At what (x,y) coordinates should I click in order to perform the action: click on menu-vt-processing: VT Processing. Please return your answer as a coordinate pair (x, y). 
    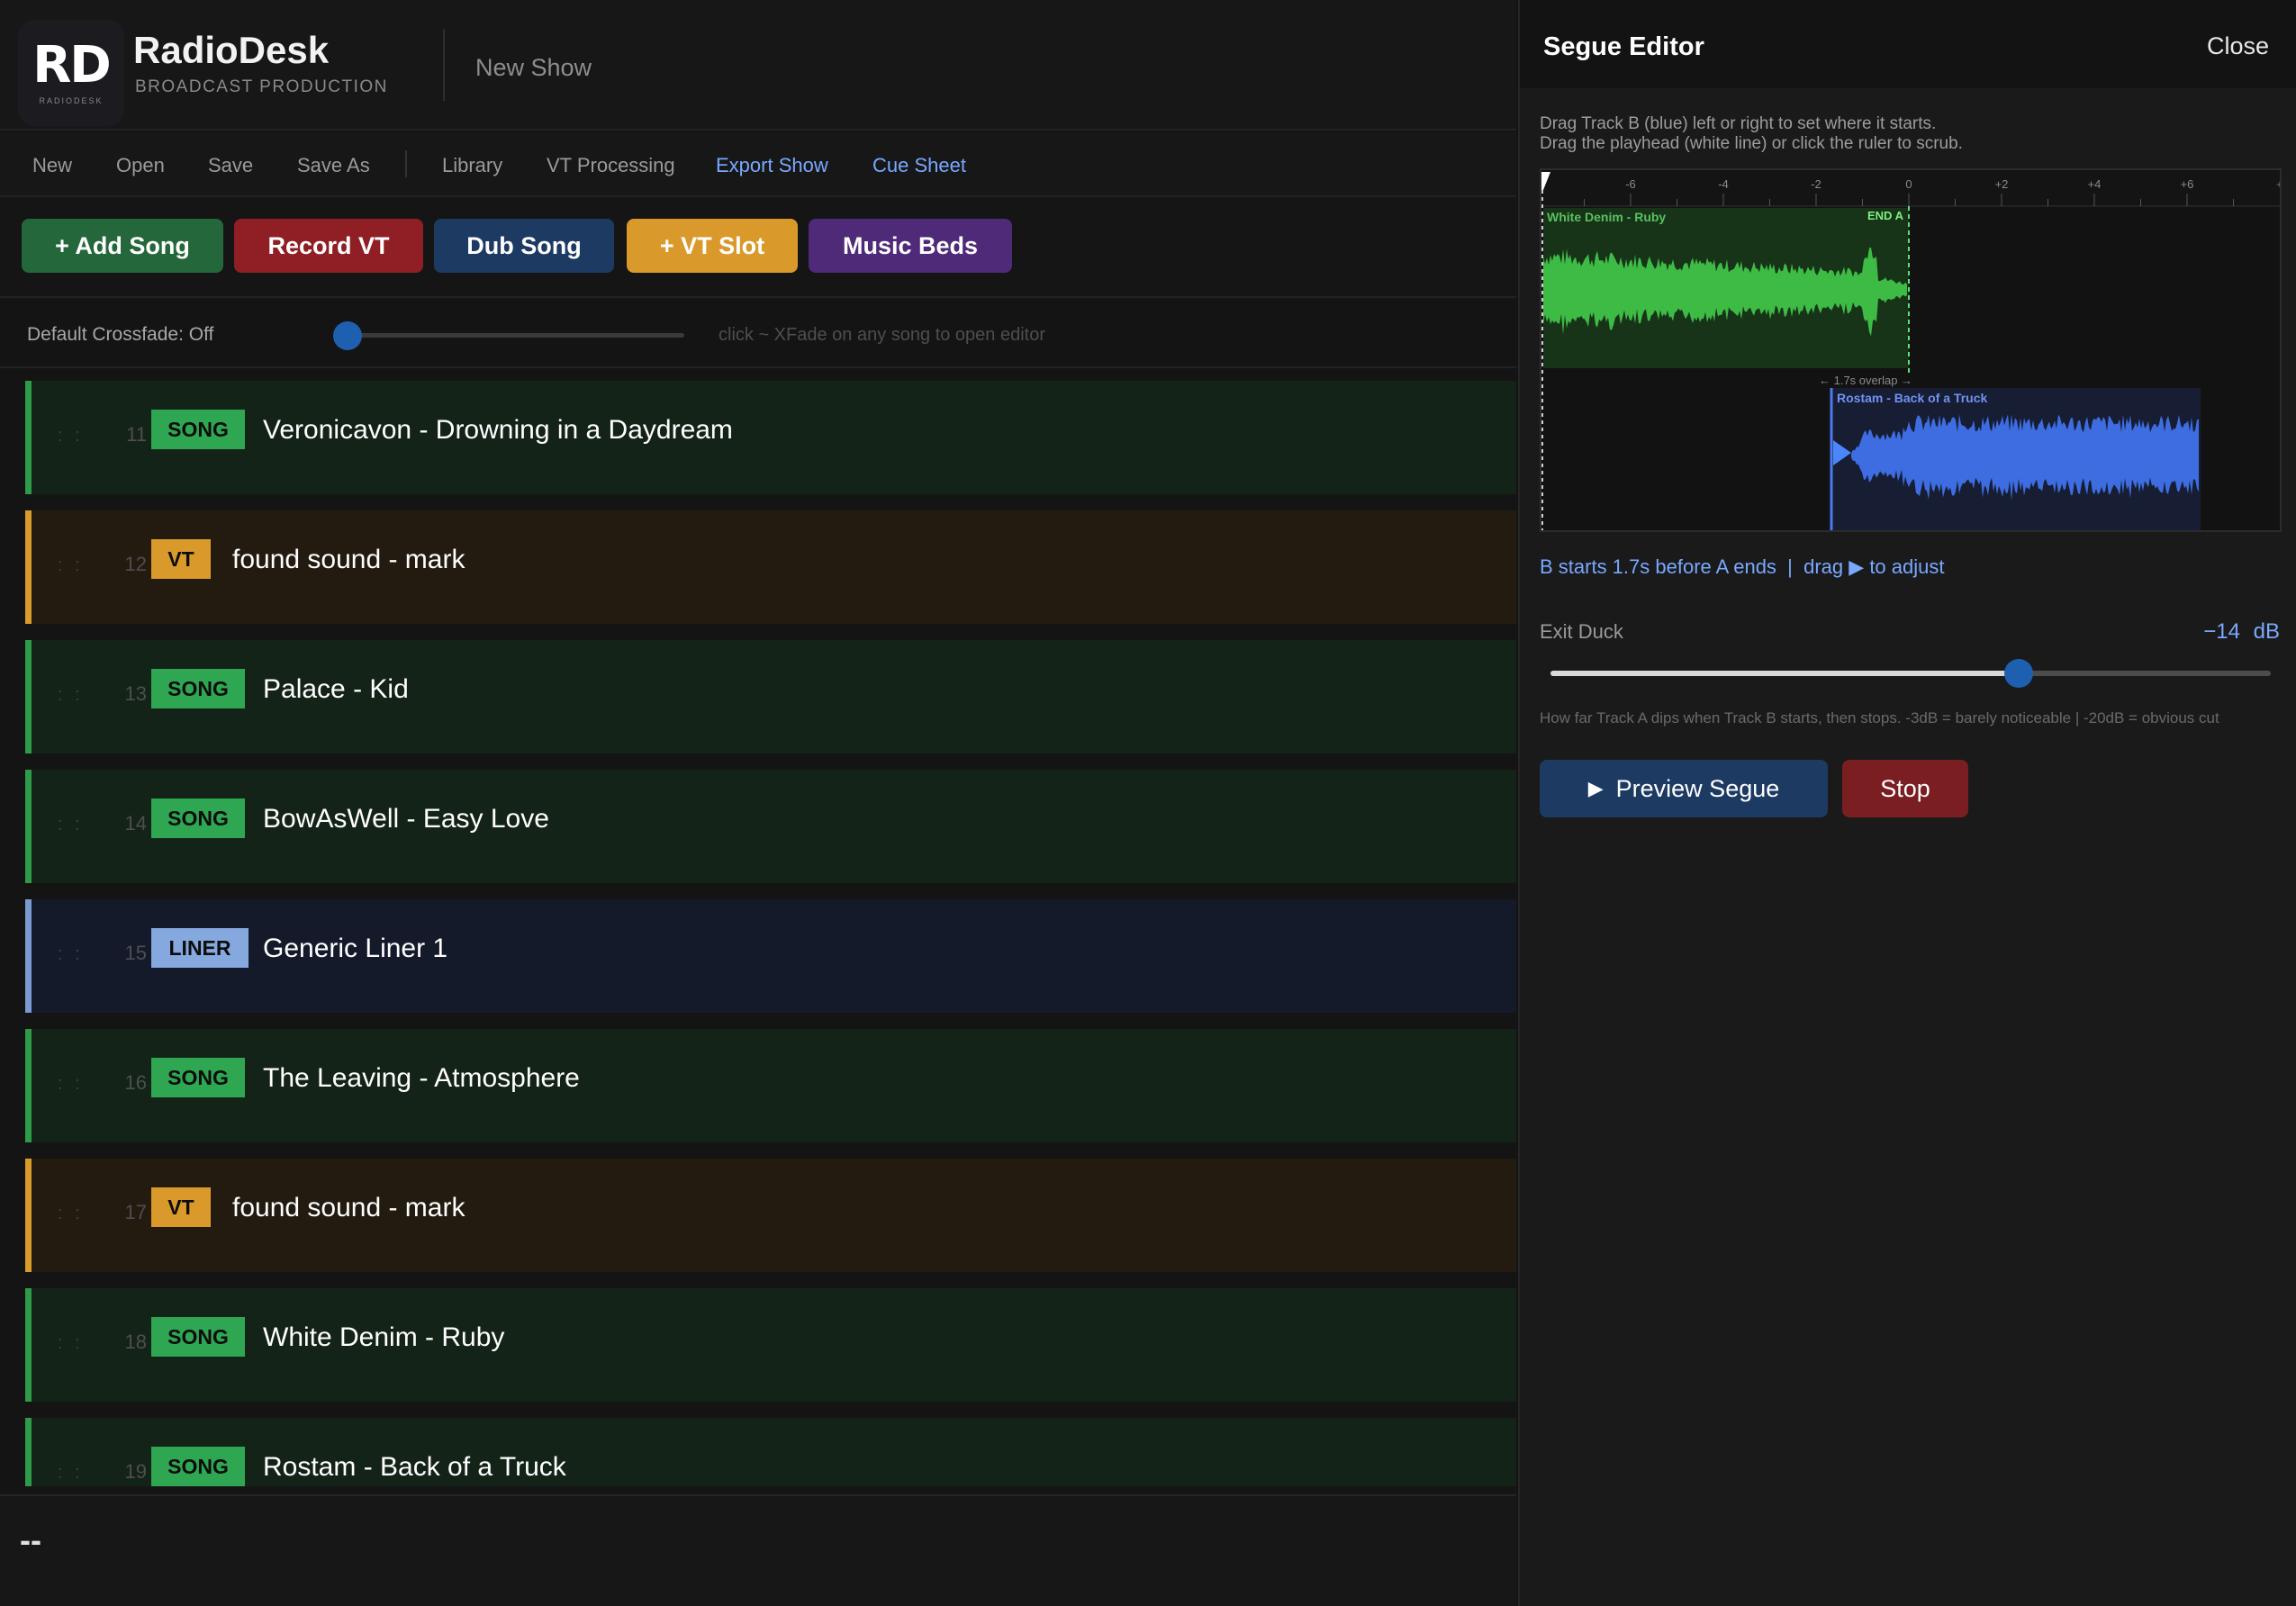
    Looking at the image, I should click on (611, 165).